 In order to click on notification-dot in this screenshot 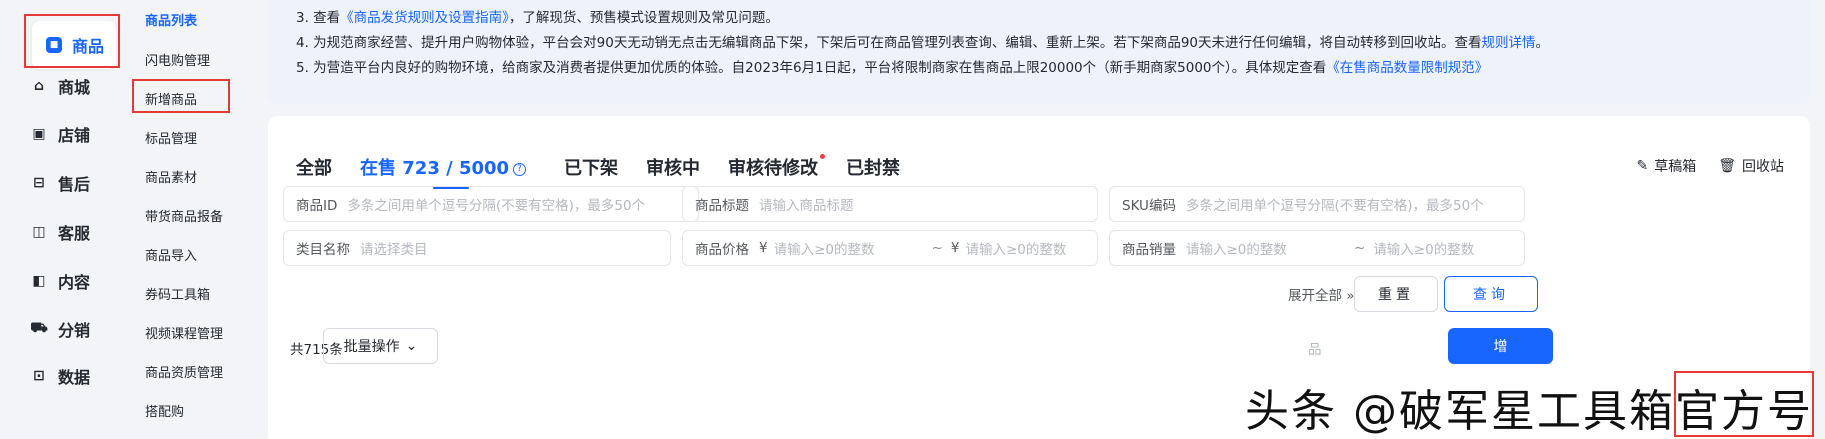, I will do `click(823, 156)`.